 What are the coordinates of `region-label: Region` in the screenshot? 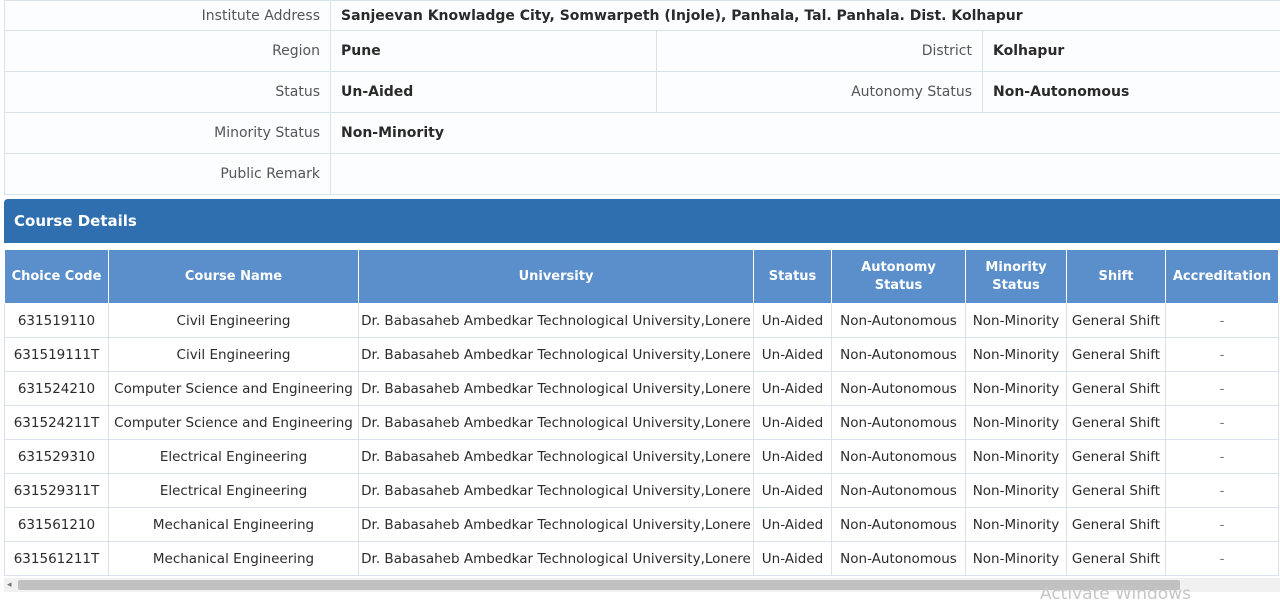 It's located at (168, 51).